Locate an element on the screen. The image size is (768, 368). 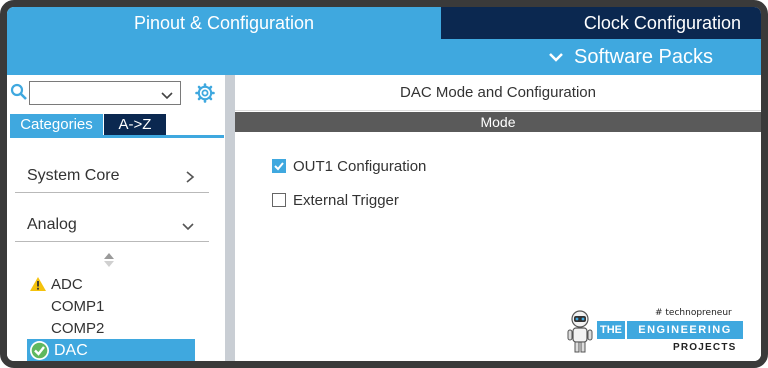
tab-pinout-configuration: Pinout & Configuration is located at coordinates (224, 23).